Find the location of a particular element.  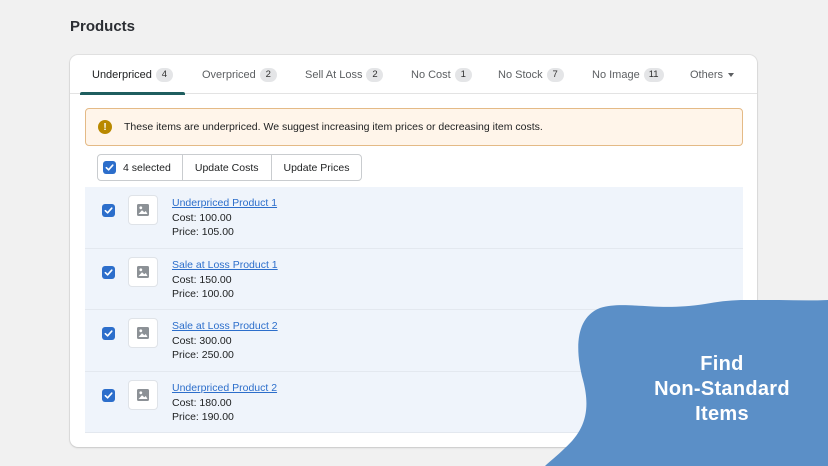

product-price: Price: 105.00 is located at coordinates (203, 232).